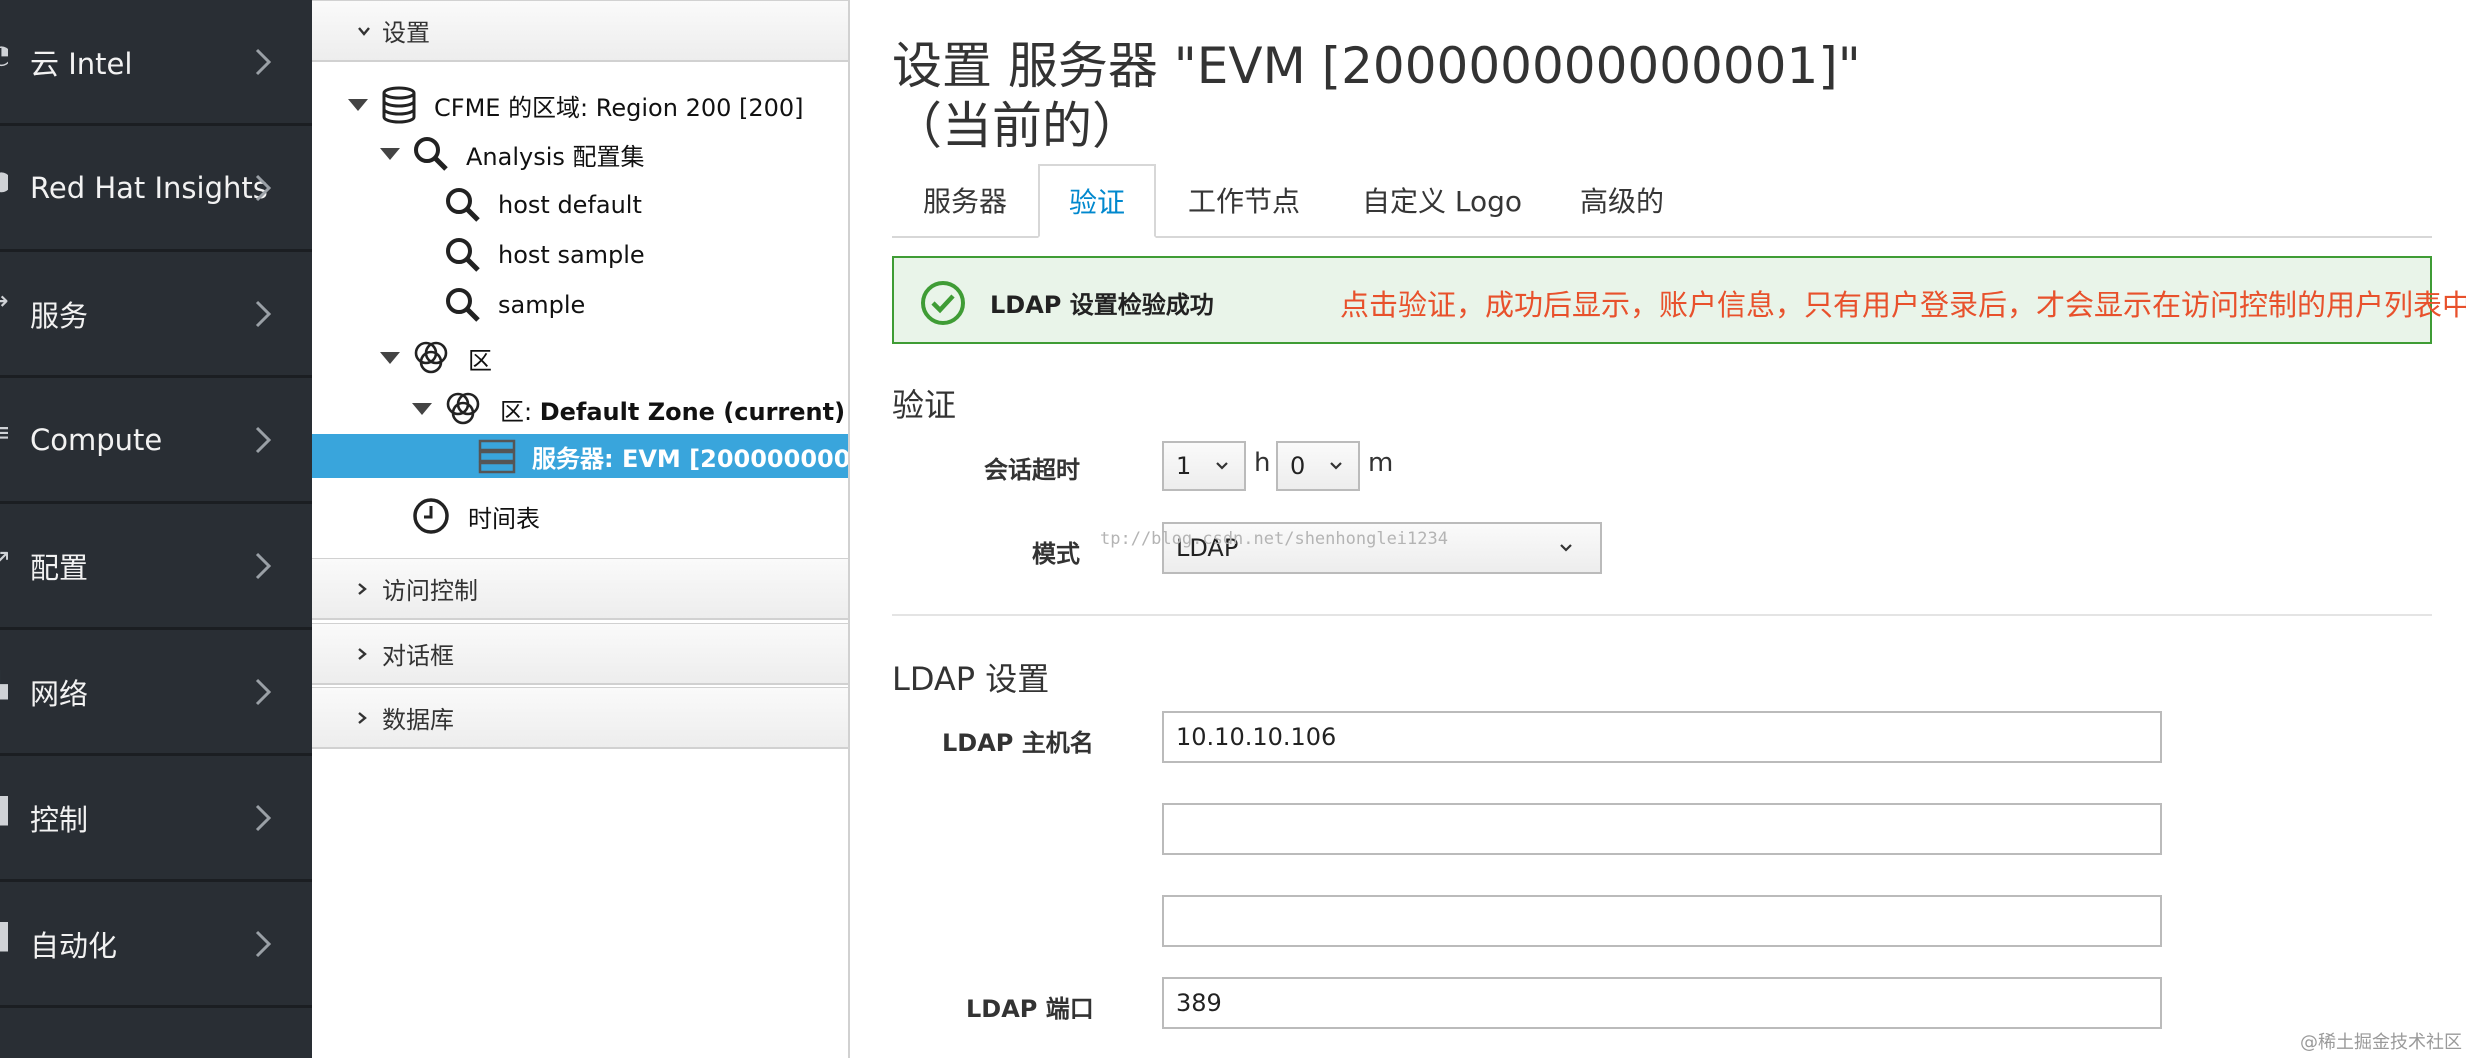  I want to click on tree-node-region: CFME 的区域: Region 200 [200], so click(580, 105).